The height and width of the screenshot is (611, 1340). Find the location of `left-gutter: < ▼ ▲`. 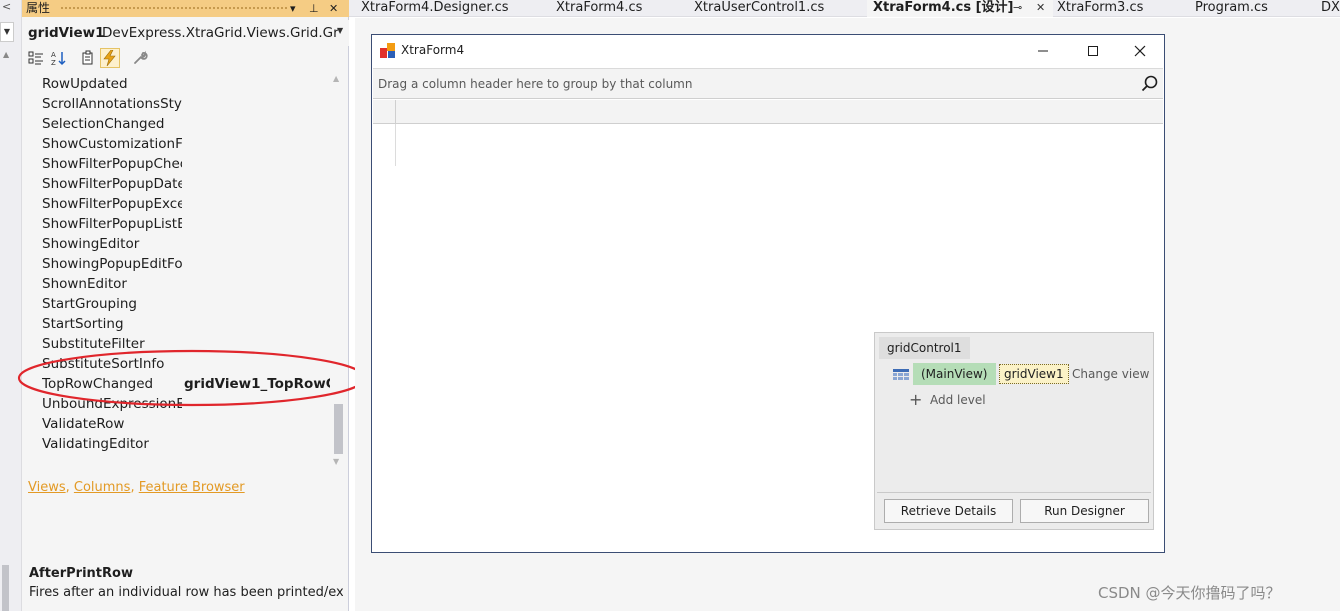

left-gutter: < ▼ ▲ is located at coordinates (11, 305).